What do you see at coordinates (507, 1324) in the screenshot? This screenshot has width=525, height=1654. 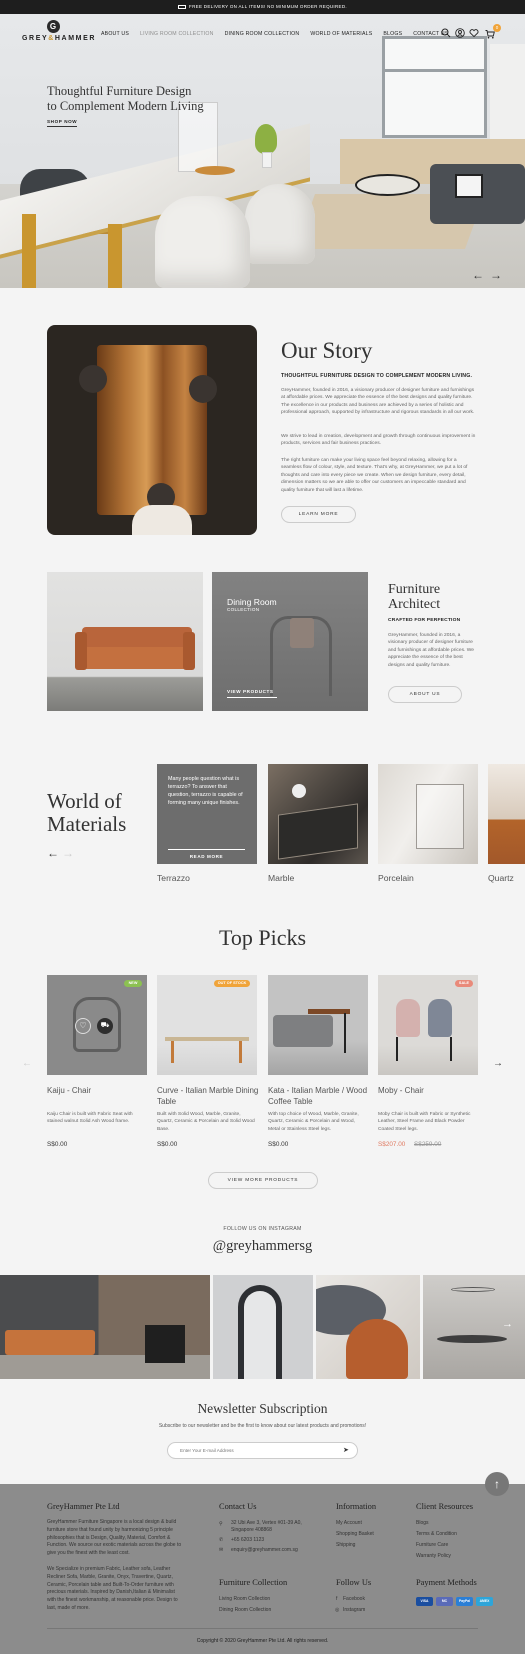 I see `instagram-next-arrow-icon: →` at bounding box center [507, 1324].